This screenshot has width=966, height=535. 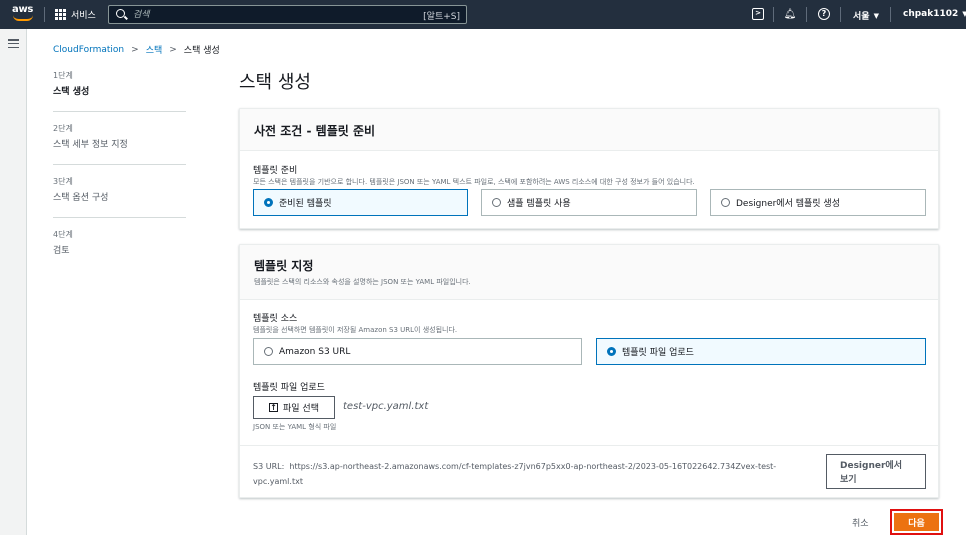 What do you see at coordinates (63, 128) in the screenshot?
I see `step-number: 2단계` at bounding box center [63, 128].